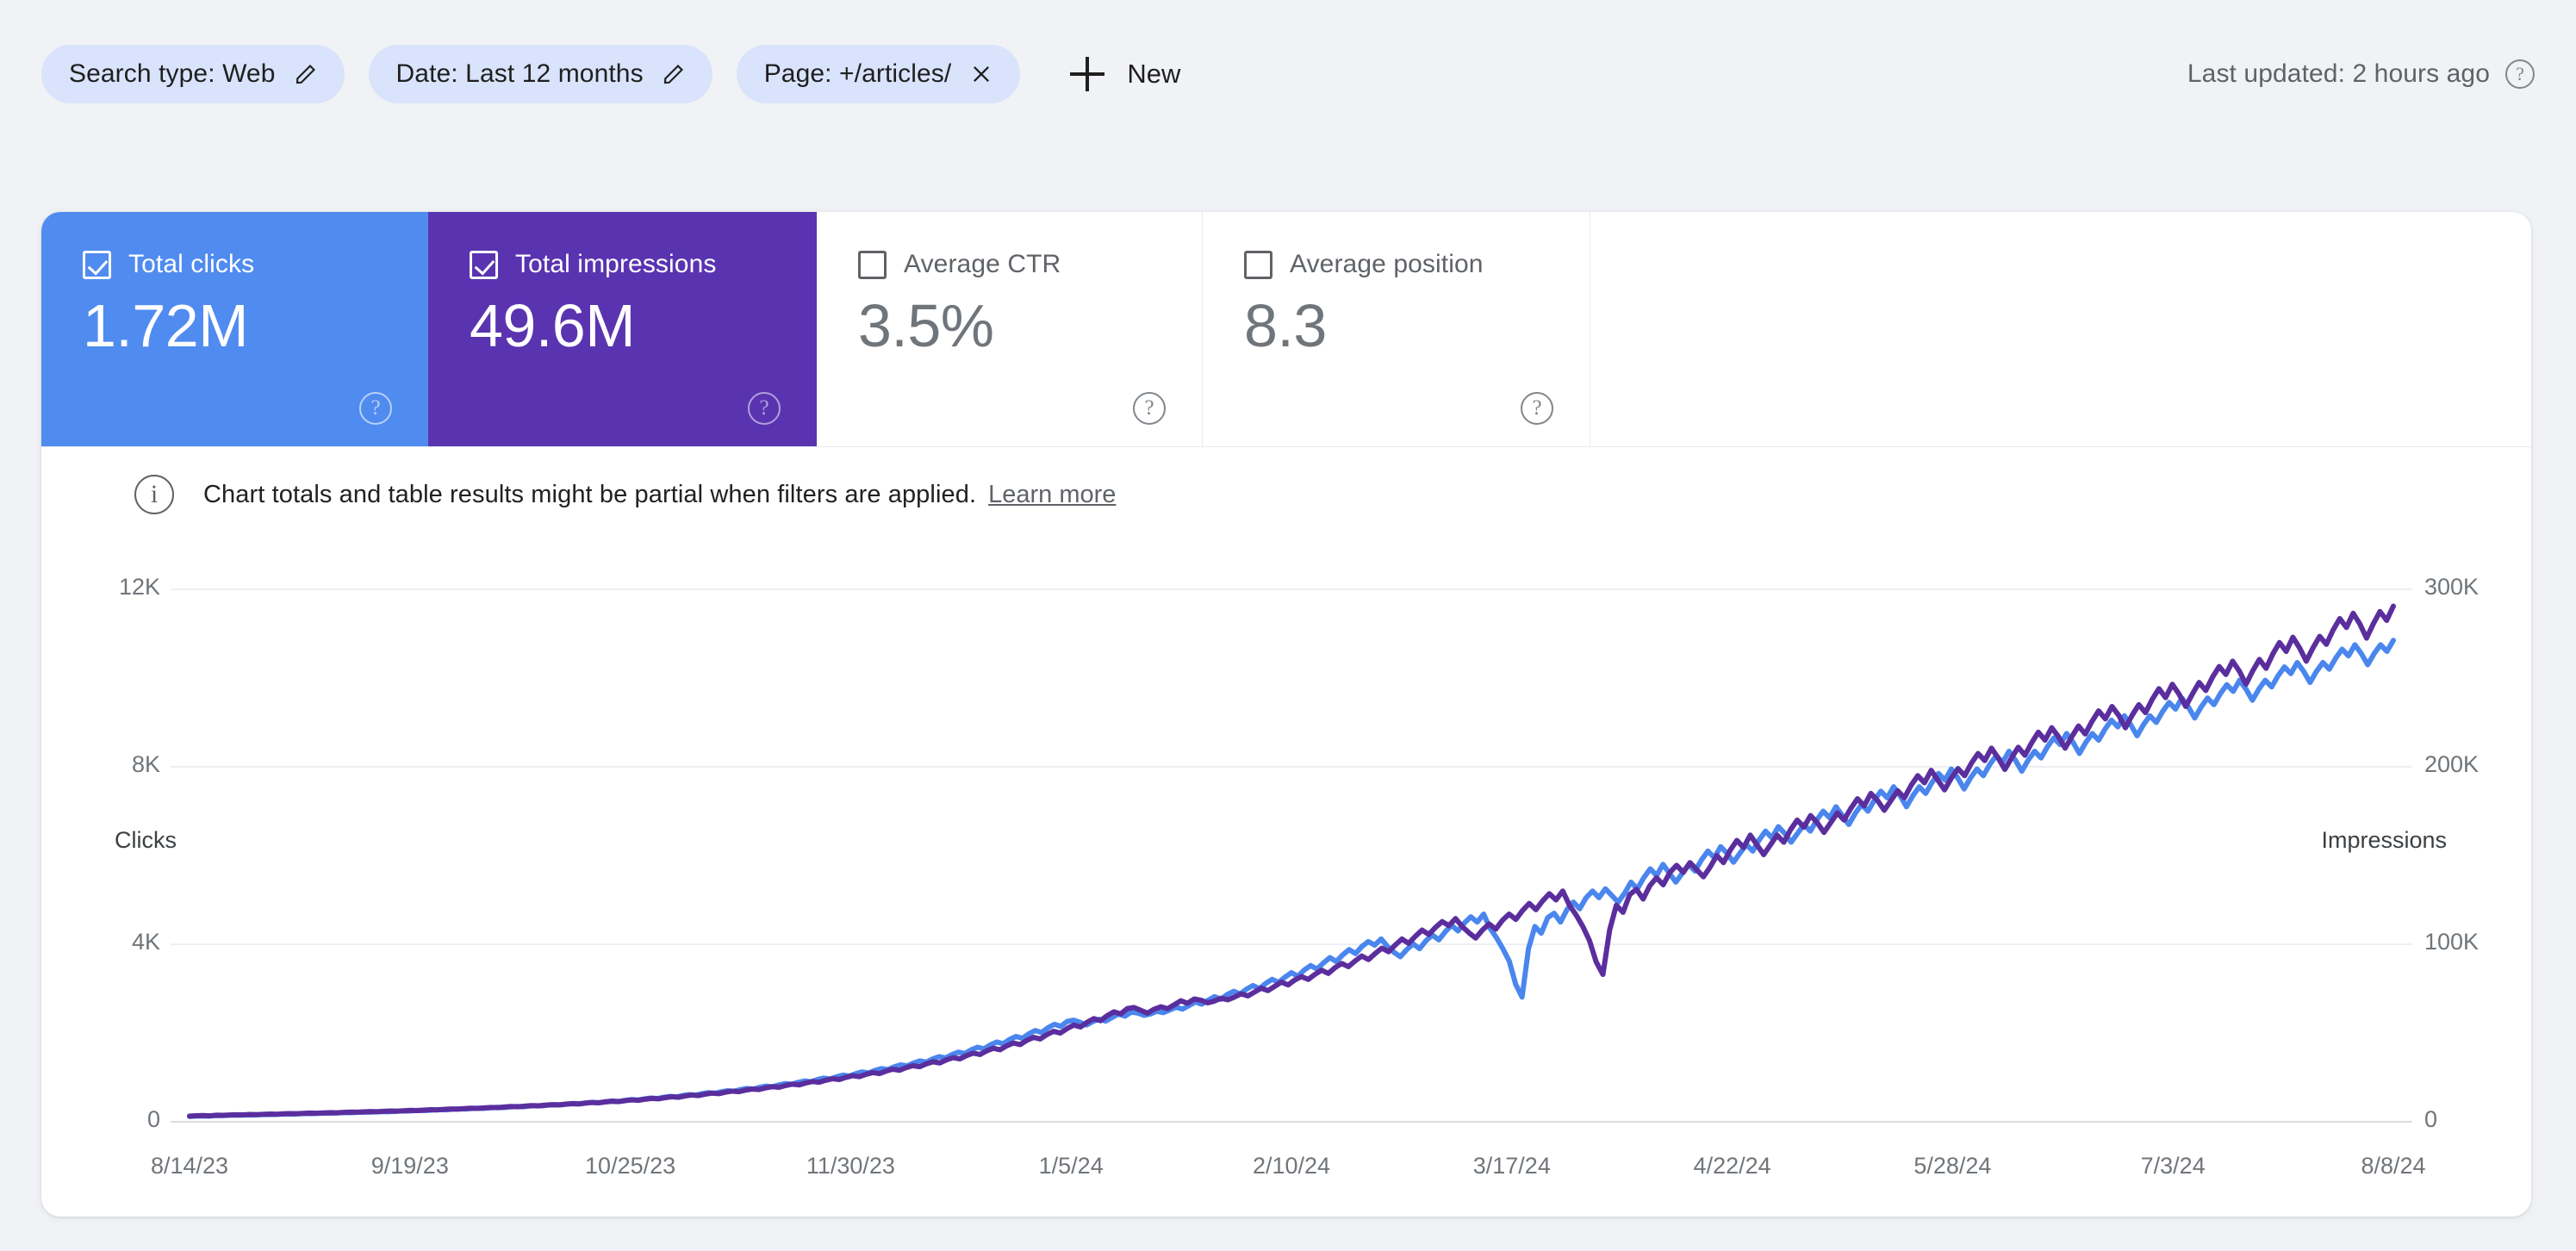 Image resolution: width=2576 pixels, height=1251 pixels. What do you see at coordinates (519, 73) in the screenshot?
I see `filter-chip-label: Date: Last 12 months` at bounding box center [519, 73].